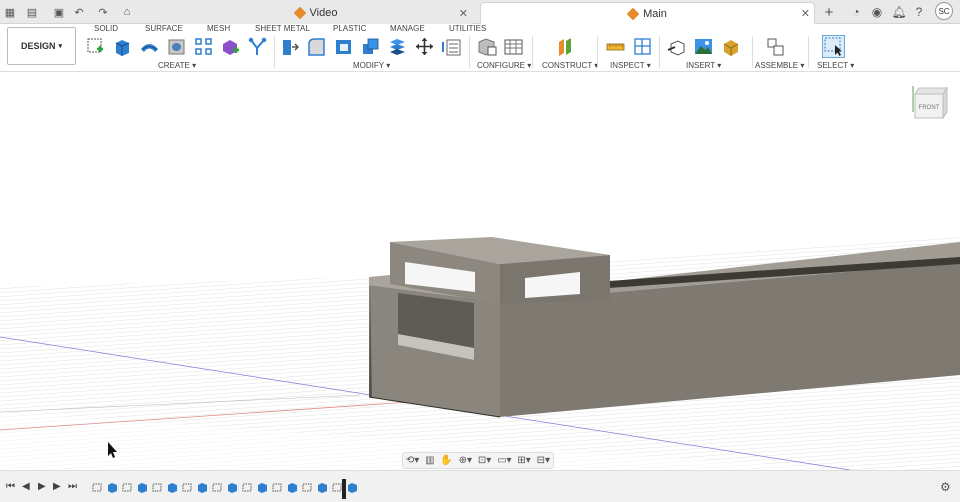  I want to click on orbit-icon: ⟲▾, so click(412, 460).